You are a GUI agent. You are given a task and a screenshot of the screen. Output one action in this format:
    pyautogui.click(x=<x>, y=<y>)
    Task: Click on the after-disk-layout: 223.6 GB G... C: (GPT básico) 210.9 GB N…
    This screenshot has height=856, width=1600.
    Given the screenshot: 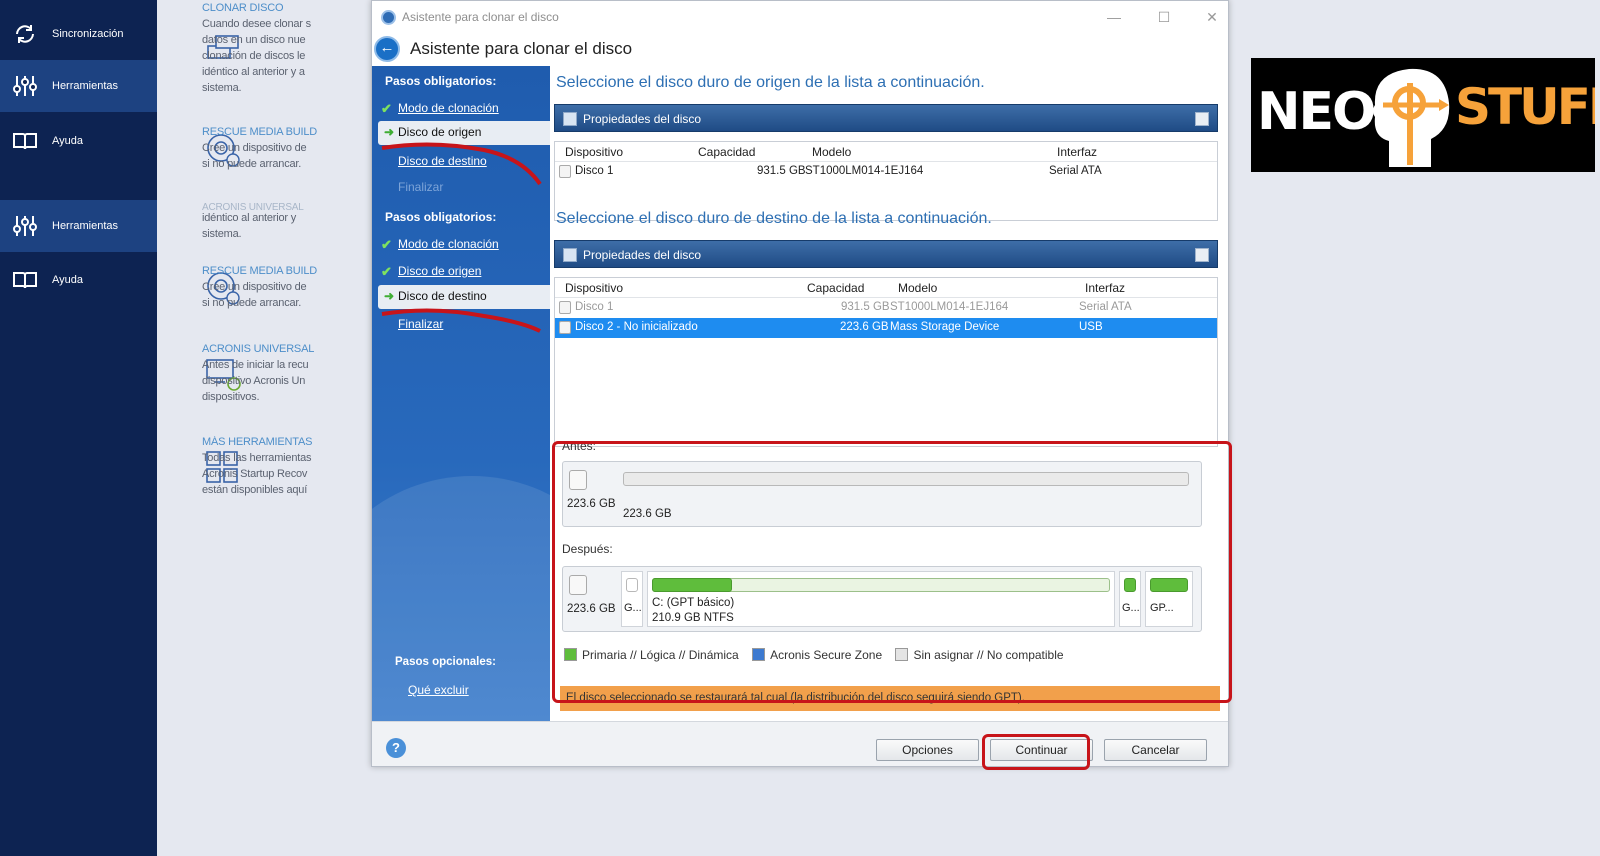 What is the action you would take?
    pyautogui.click(x=882, y=599)
    